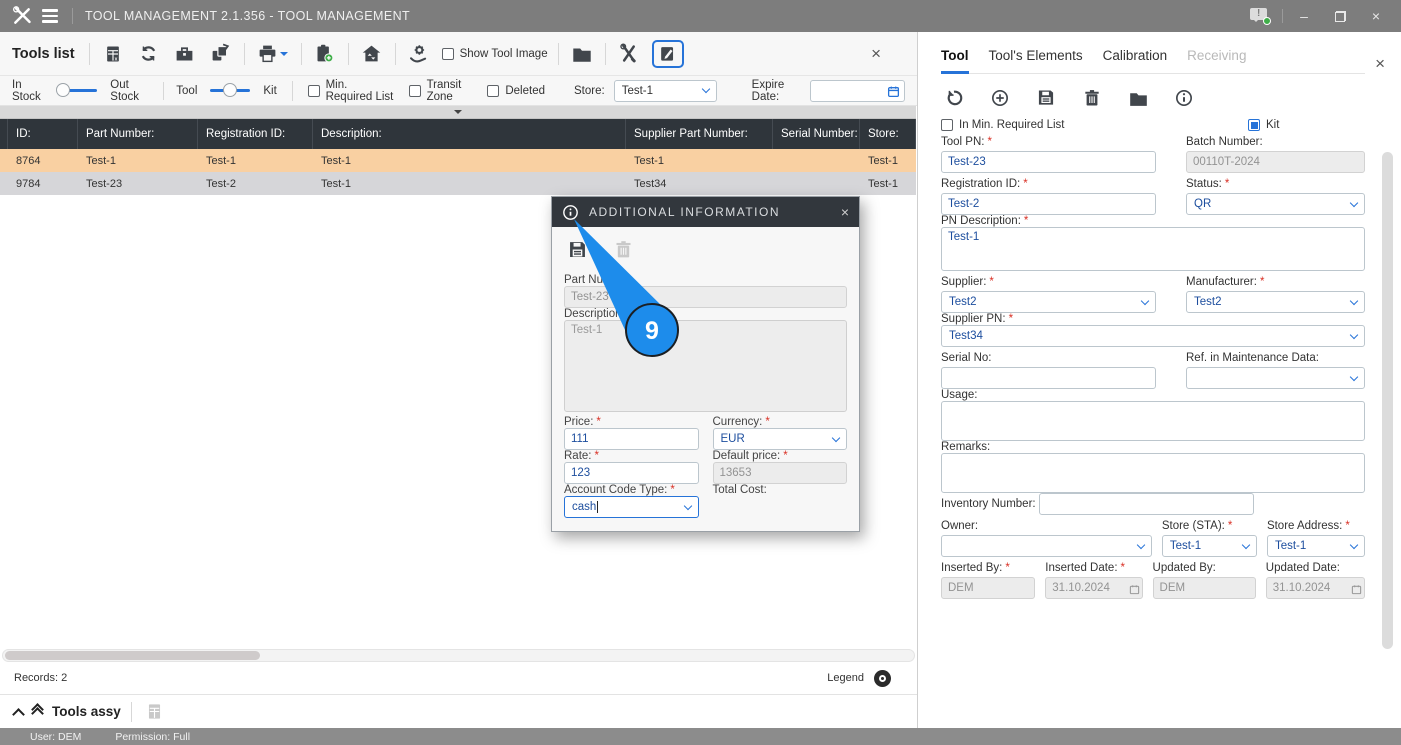 The width and height of the screenshot is (1401, 745). I want to click on double-chevron-up-icon, so click(37, 711).